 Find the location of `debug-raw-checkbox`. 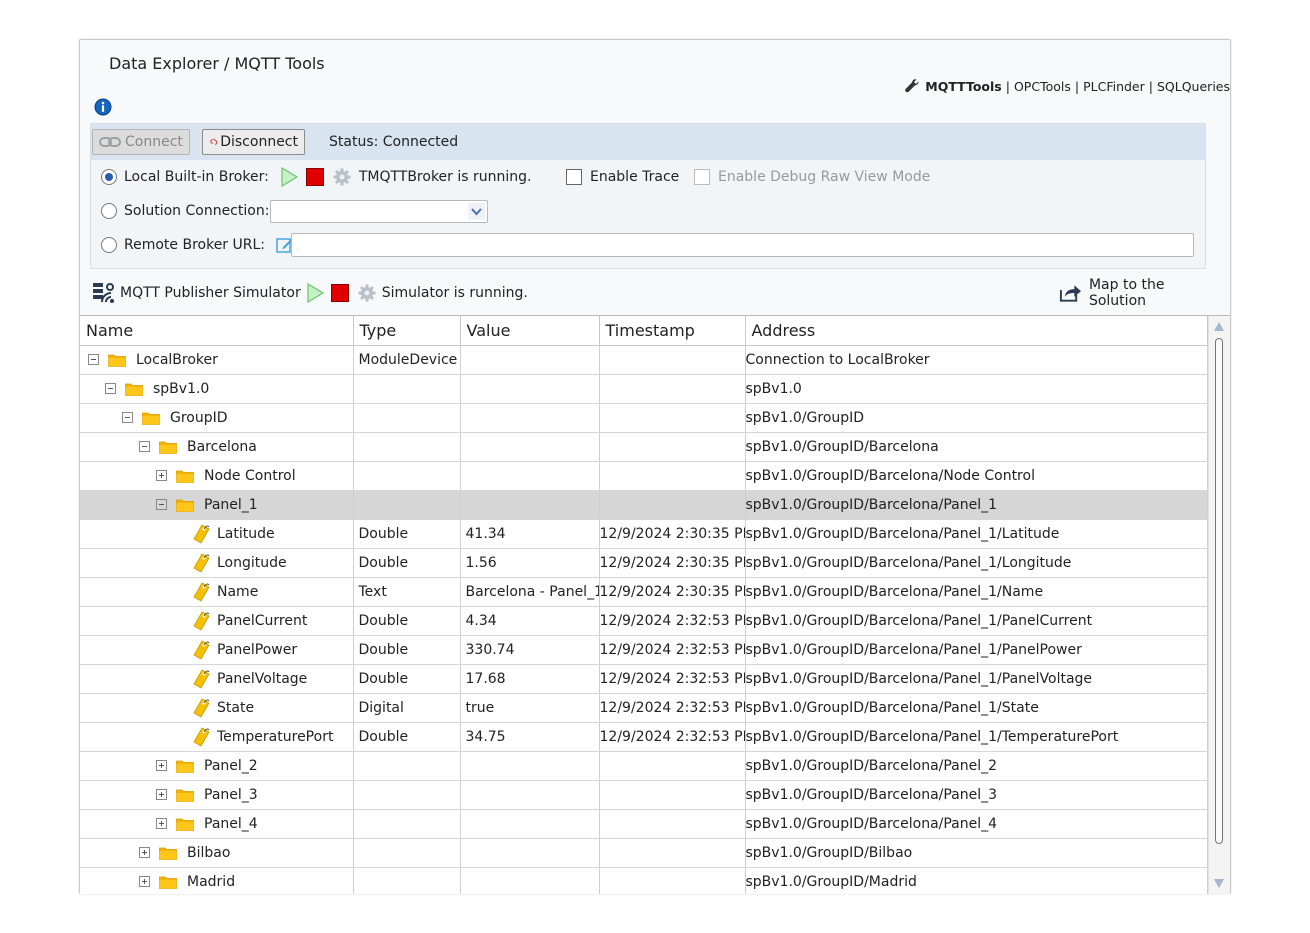

debug-raw-checkbox is located at coordinates (702, 177).